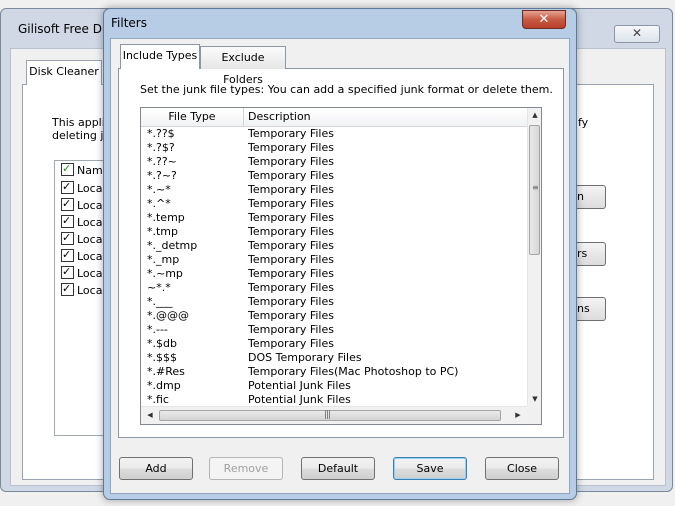 The height and width of the screenshot is (506, 675). What do you see at coordinates (163, 259) in the screenshot?
I see `file-type-cell: *._mp` at bounding box center [163, 259].